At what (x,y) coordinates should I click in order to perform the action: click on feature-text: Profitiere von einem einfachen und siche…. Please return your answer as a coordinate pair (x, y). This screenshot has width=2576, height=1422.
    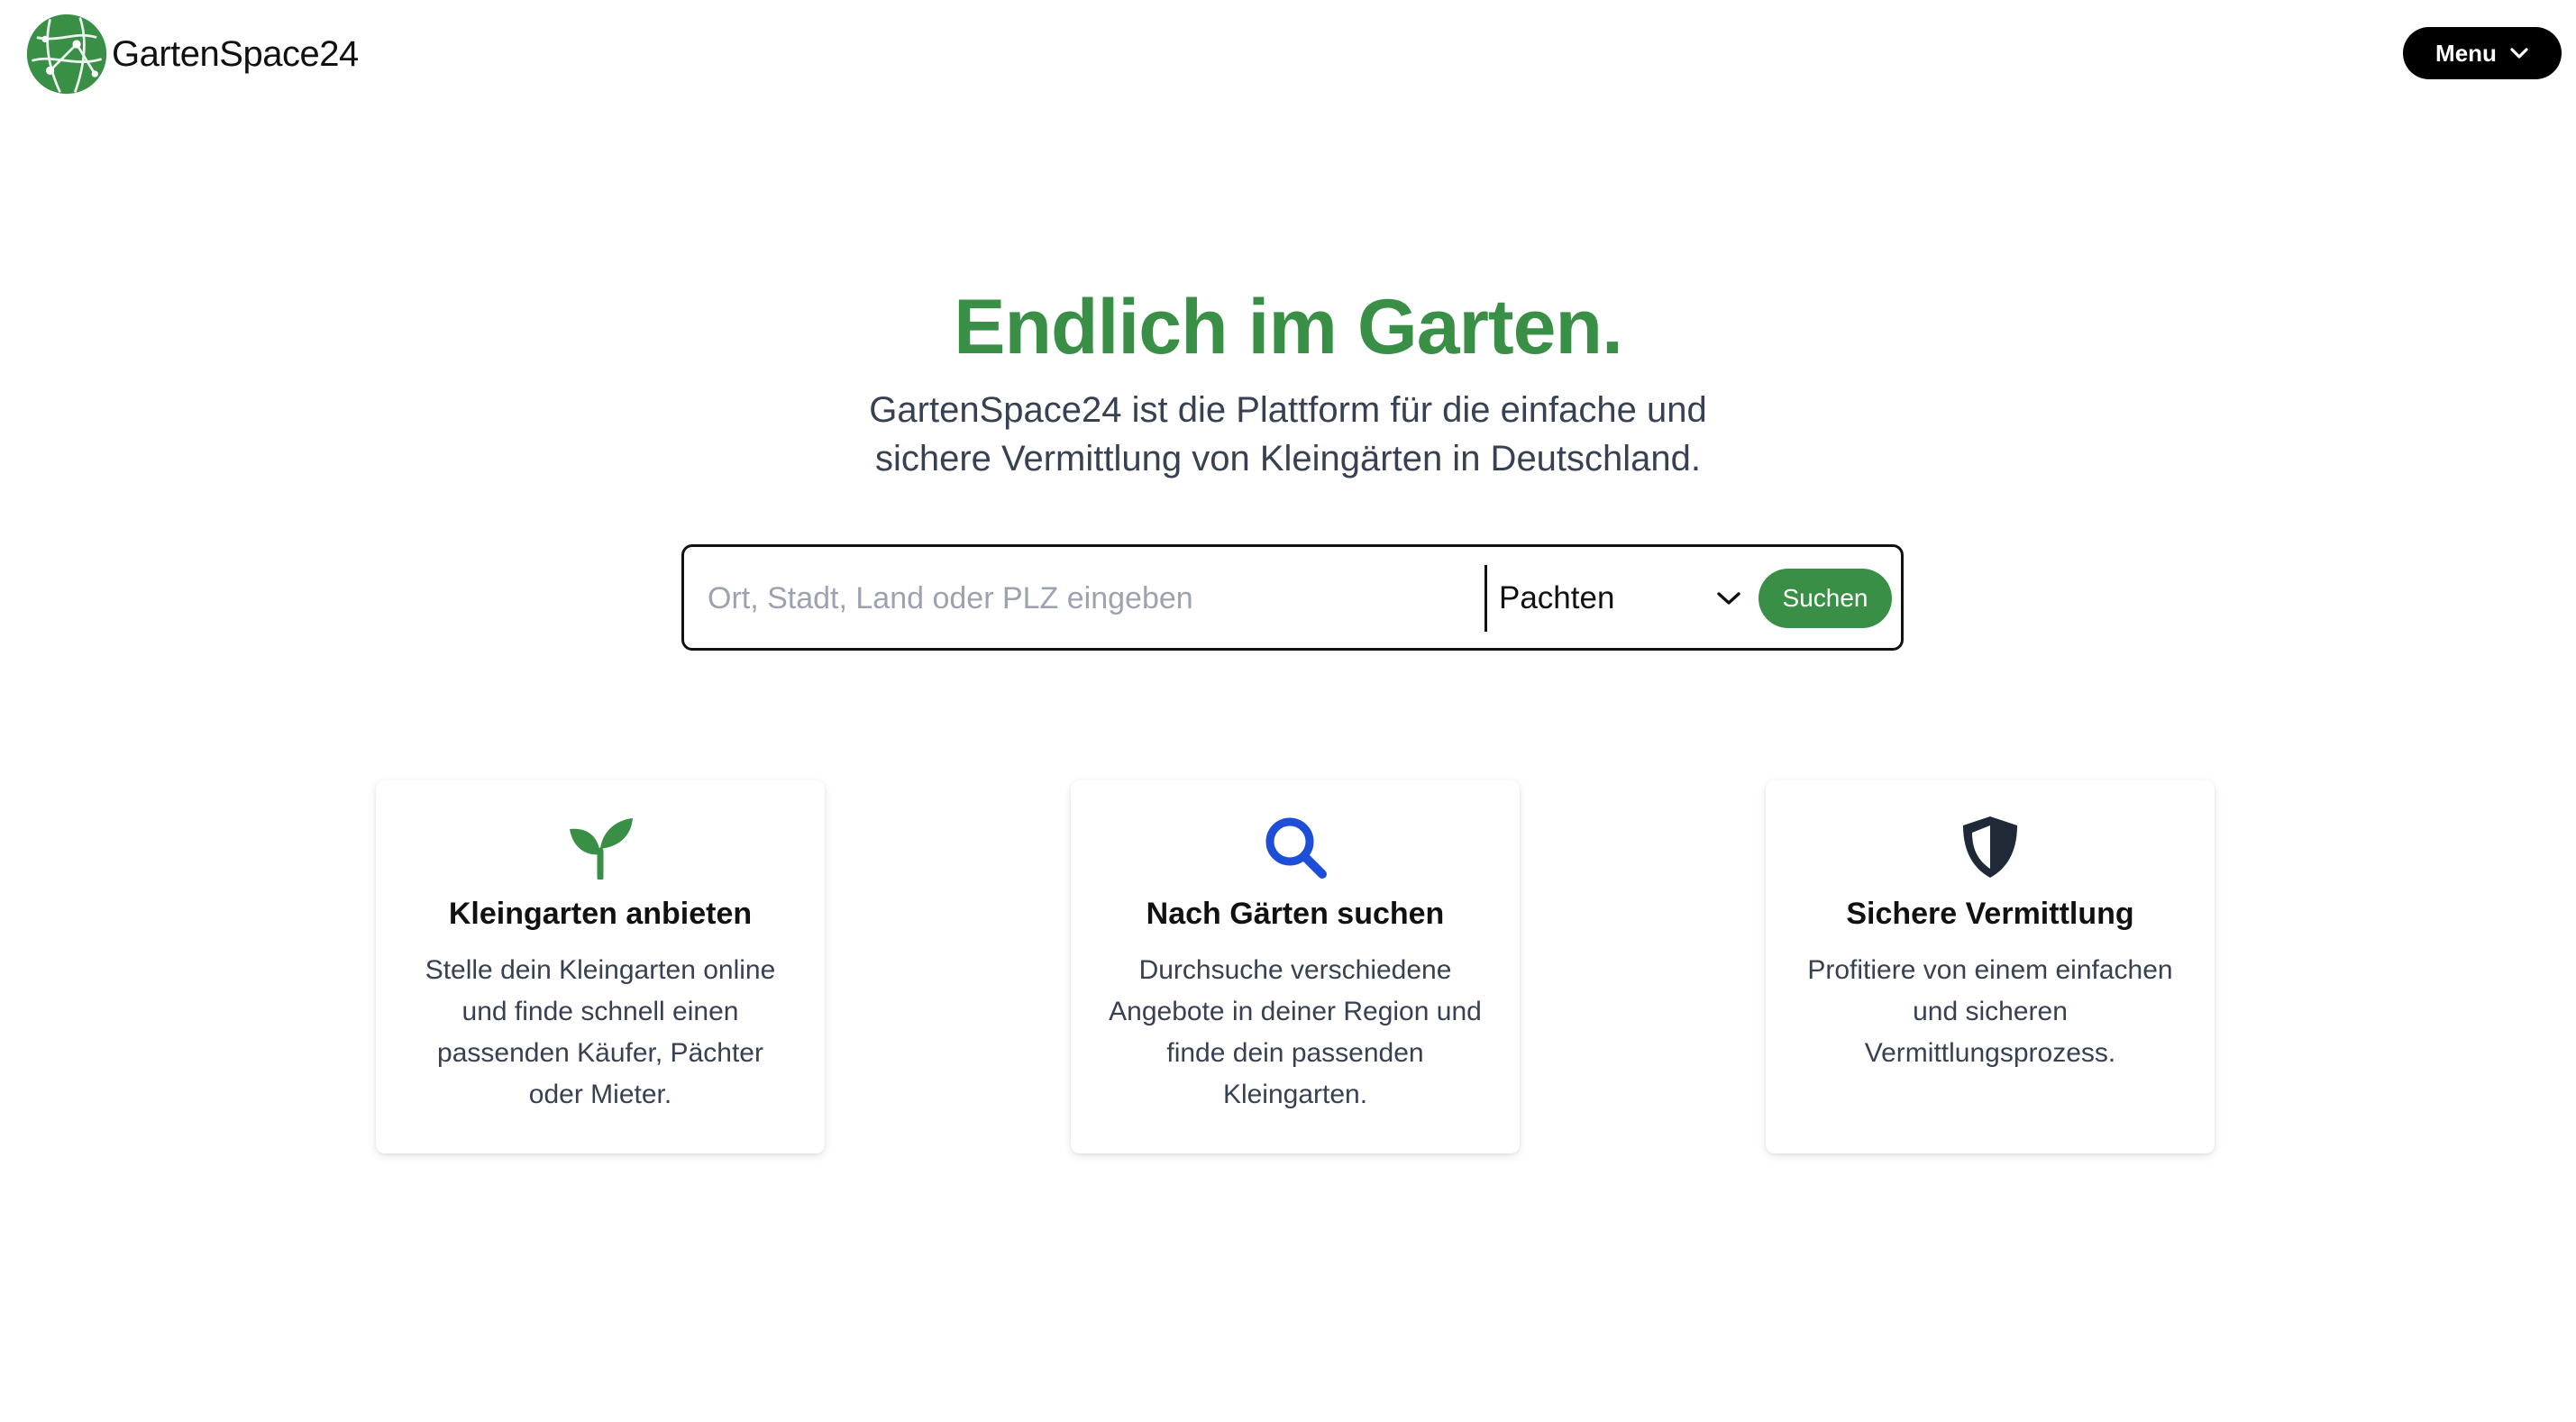
    Looking at the image, I should click on (1990, 1011).